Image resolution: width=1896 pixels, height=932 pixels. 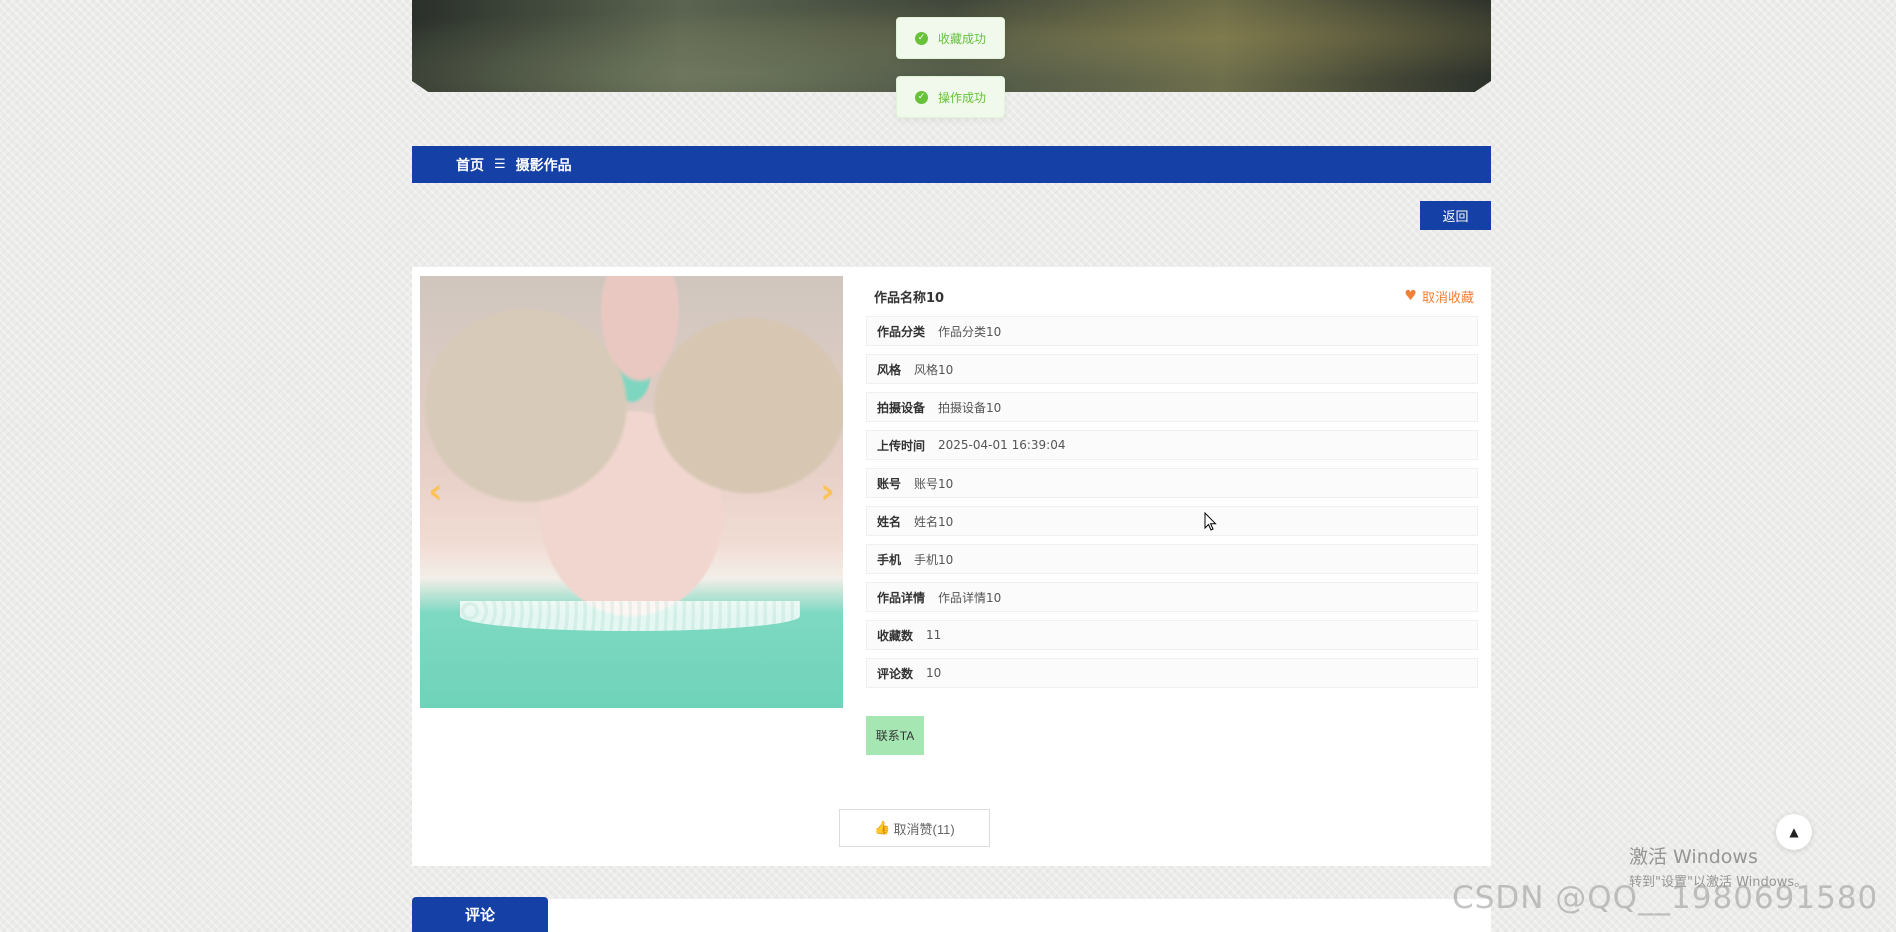 I want to click on breadcrumb-home-link: 首页, so click(x=470, y=165).